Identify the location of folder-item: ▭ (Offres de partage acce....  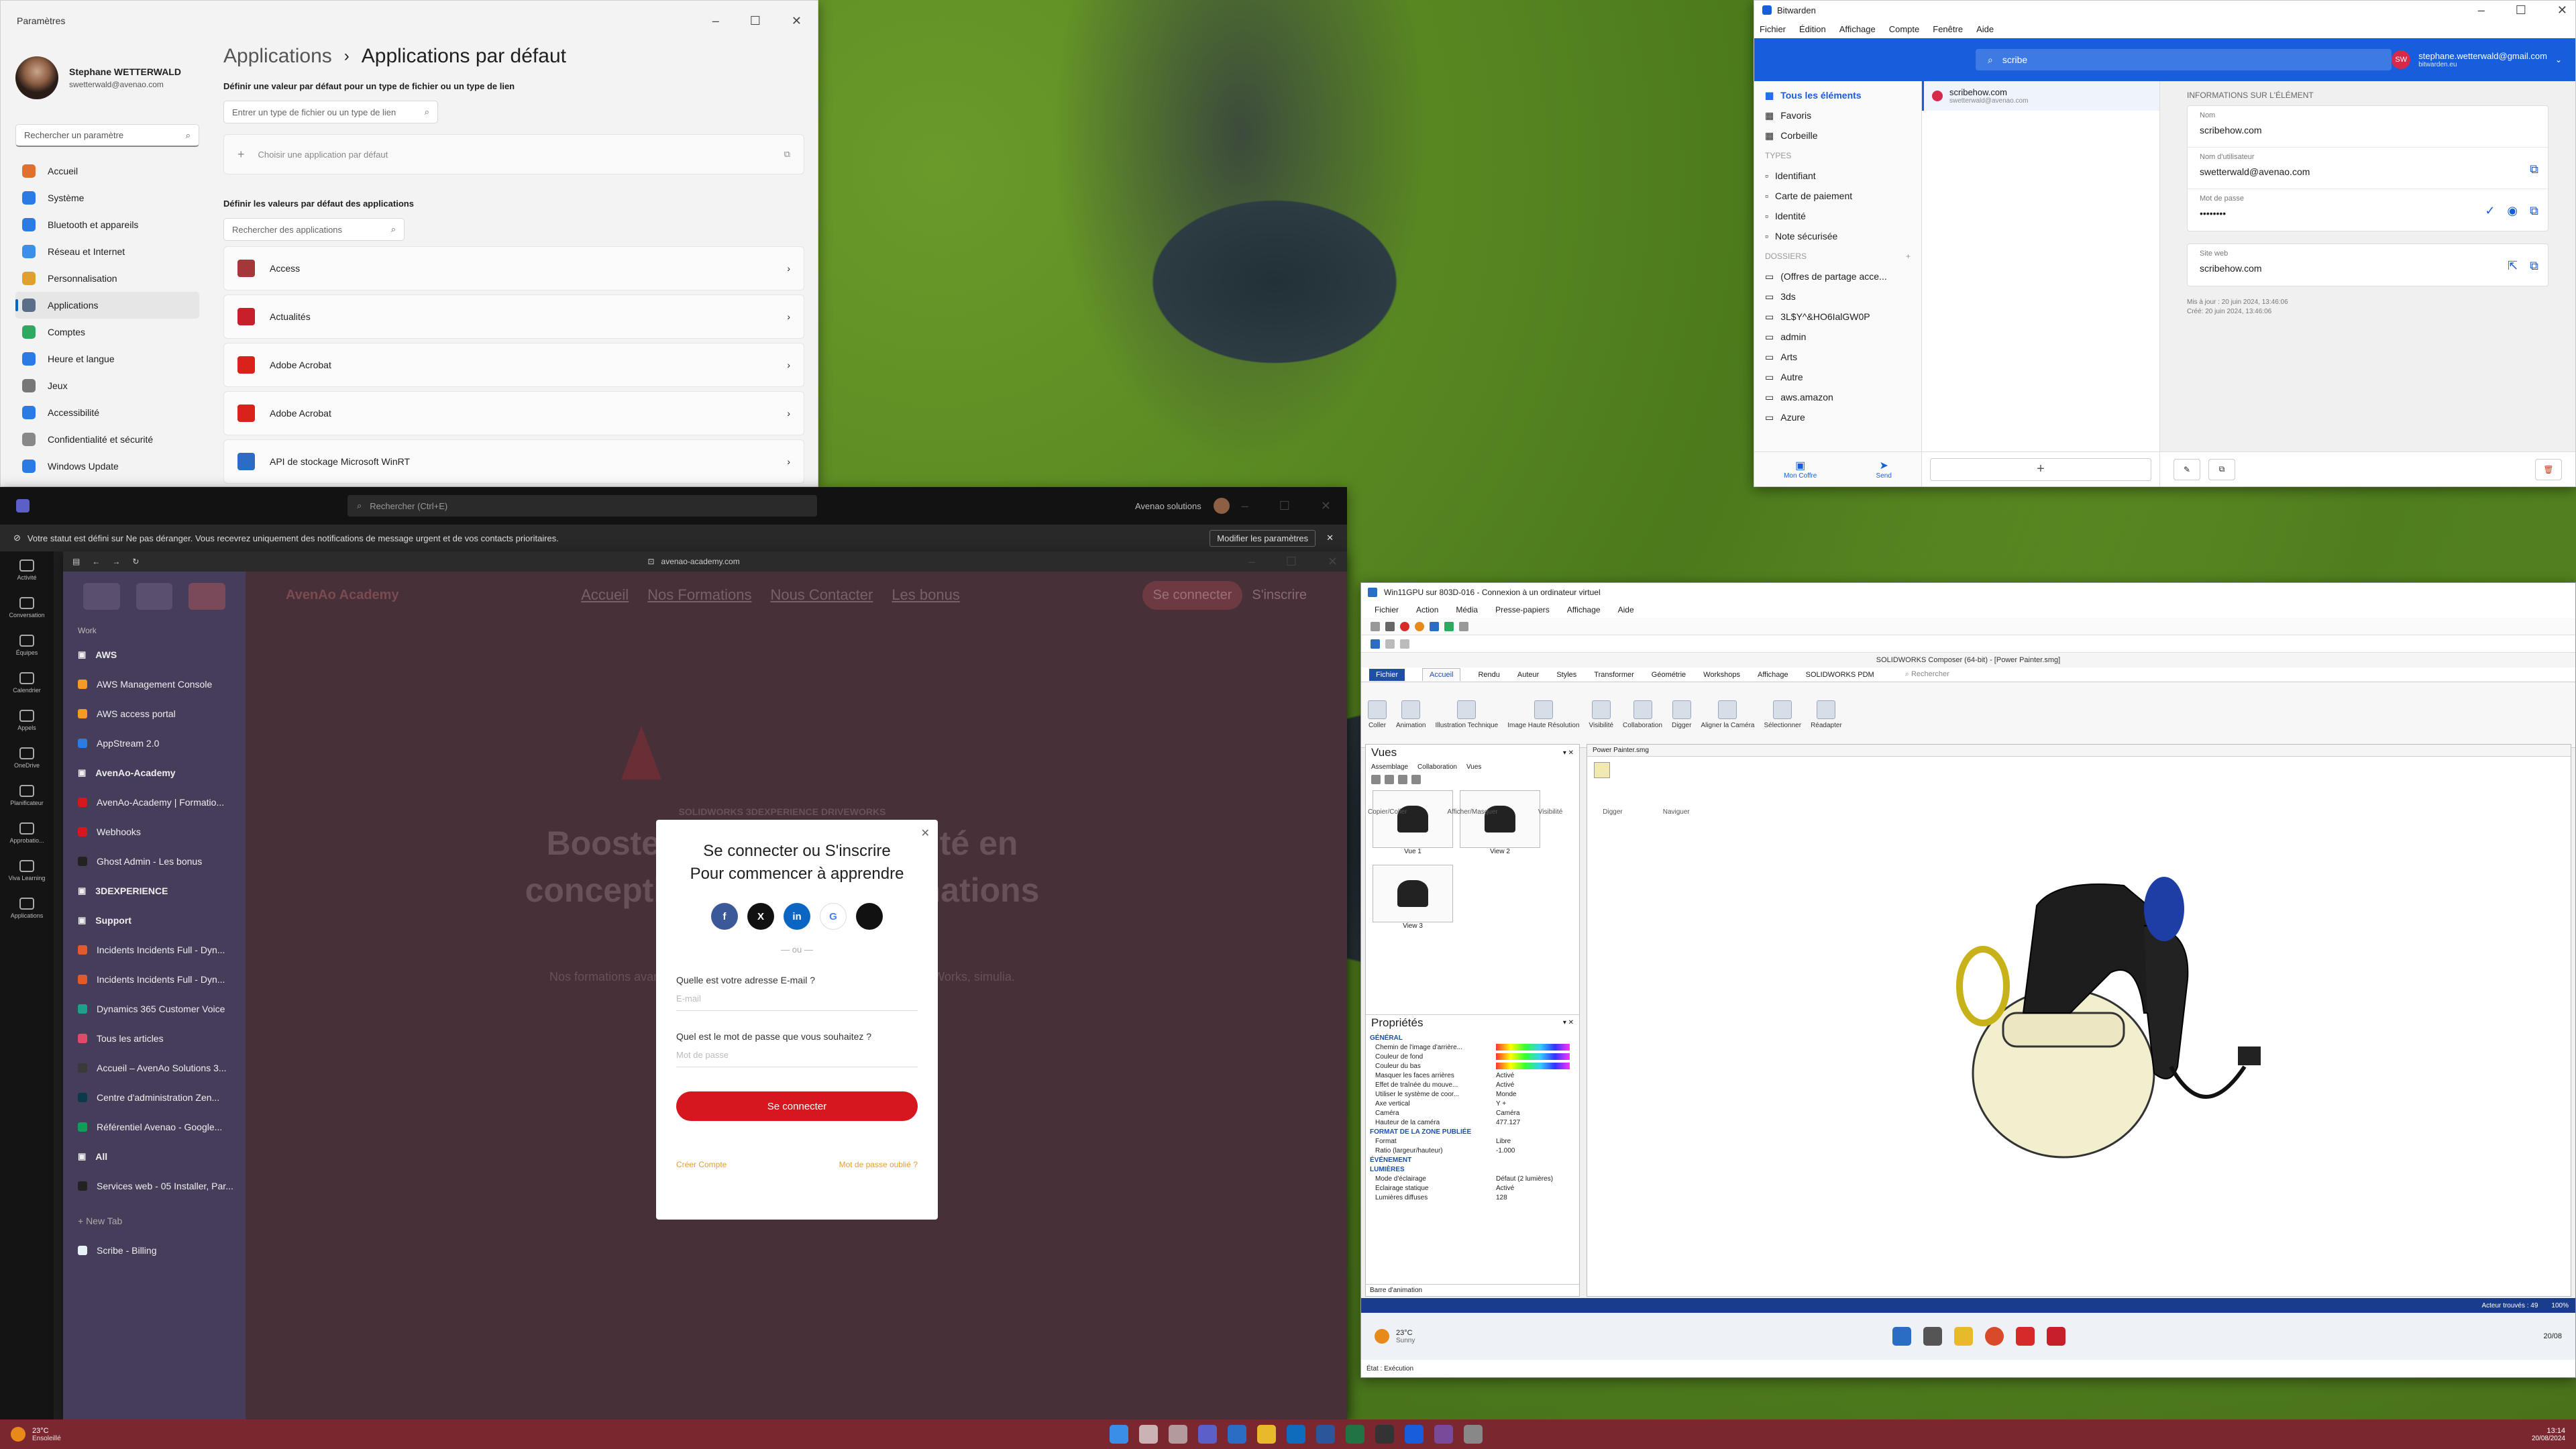
(1837, 276).